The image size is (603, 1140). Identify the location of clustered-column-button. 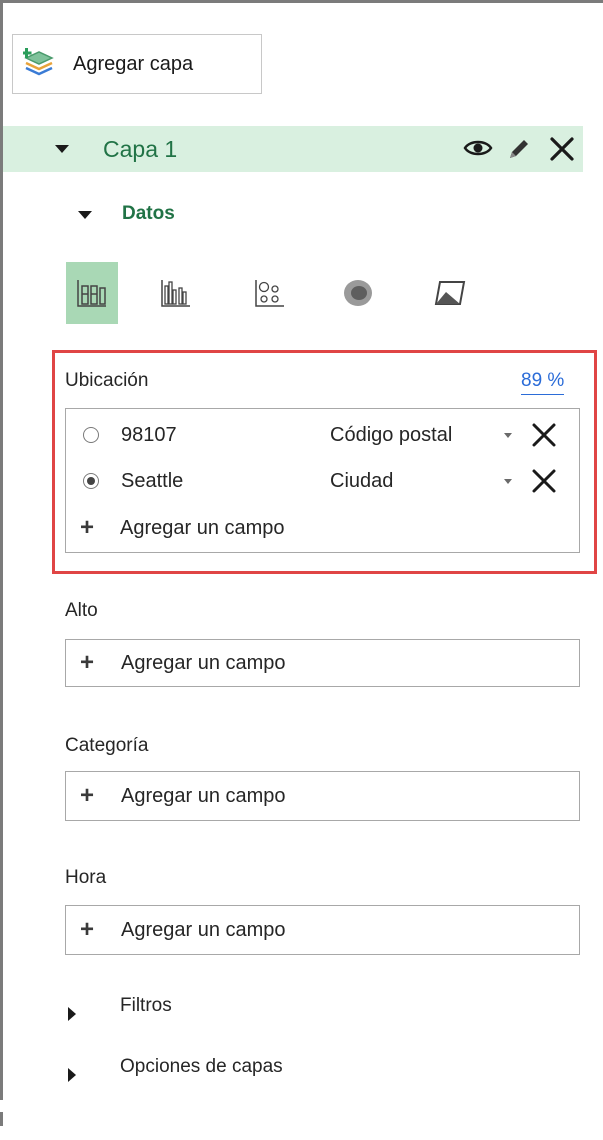
(176, 293).